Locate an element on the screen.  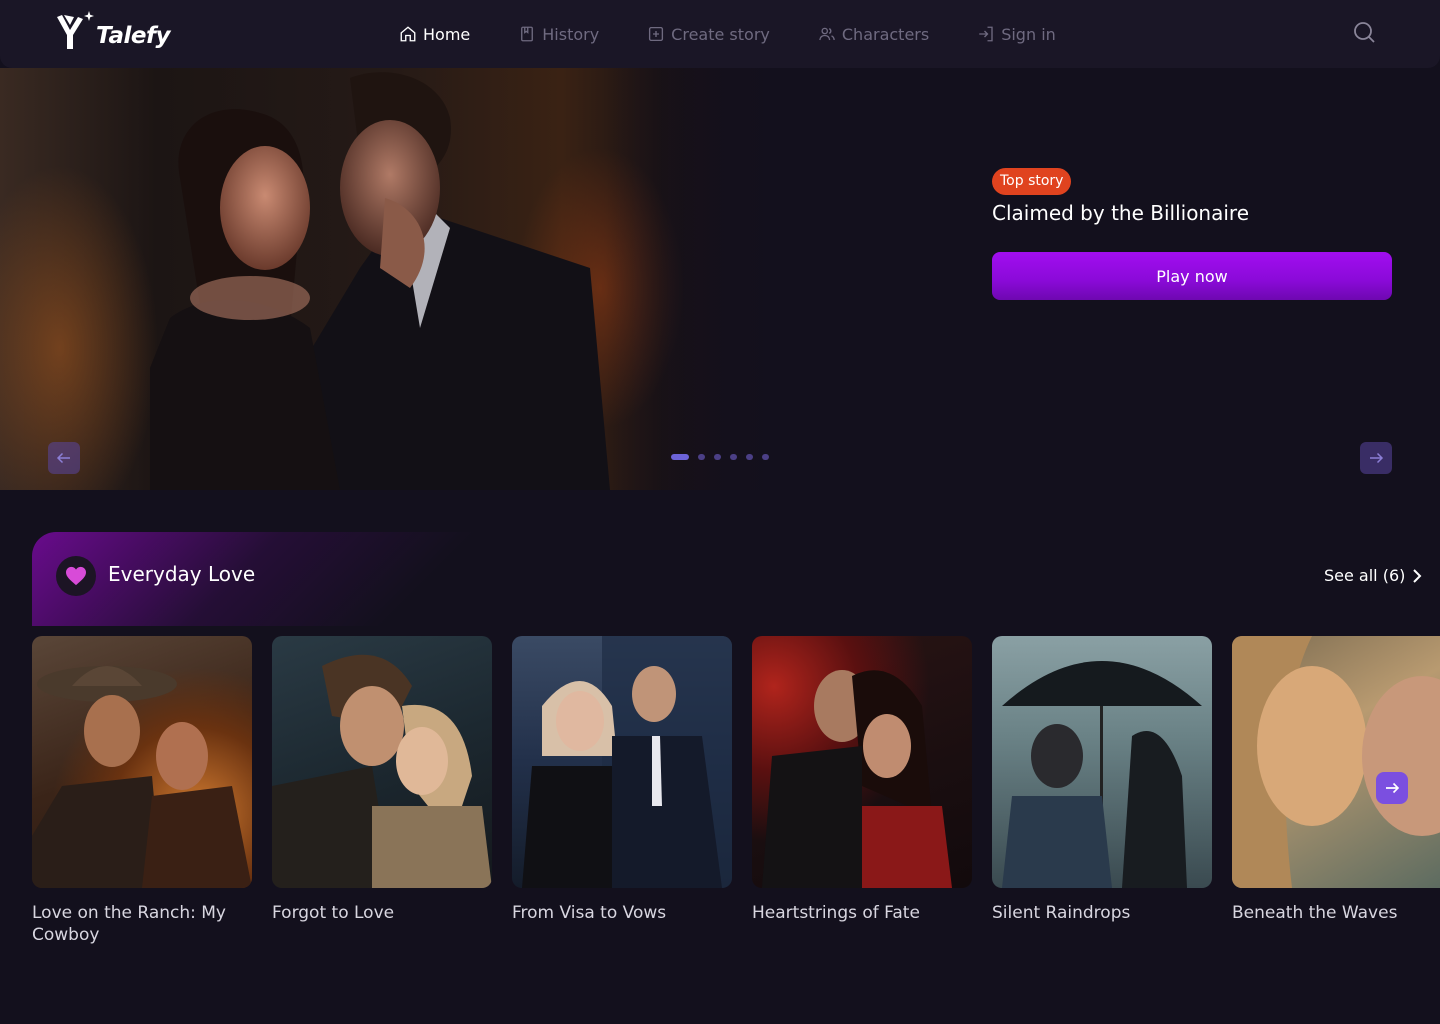
story-title: Heartstrings of Fate is located at coordinates (836, 913).